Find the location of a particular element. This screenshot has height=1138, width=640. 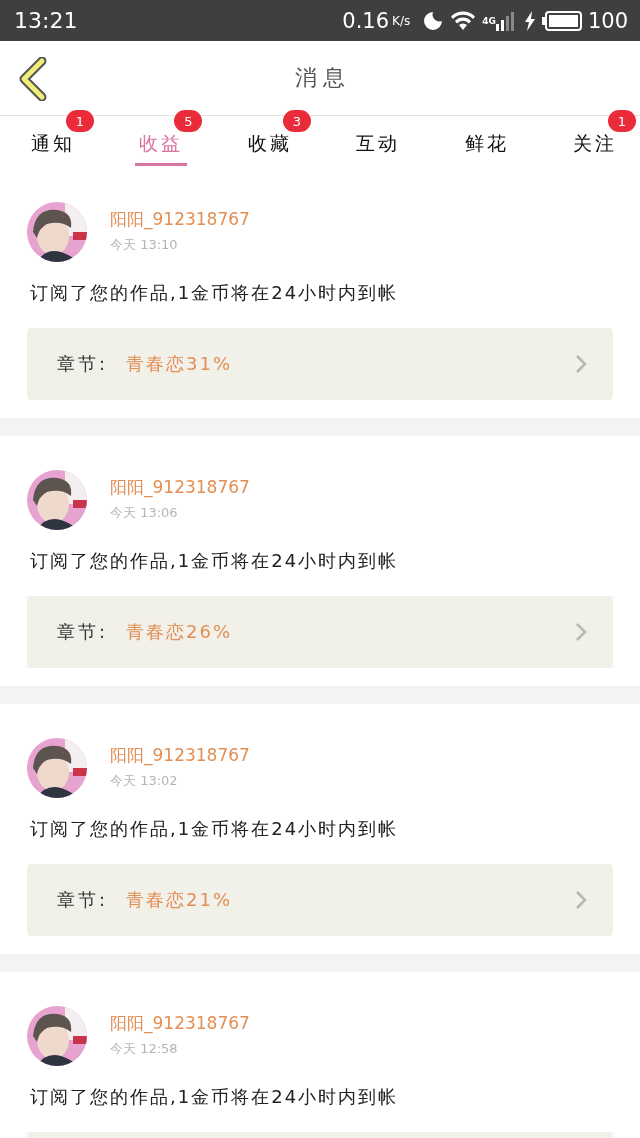

clock-text: 13:21 is located at coordinates (46, 20).